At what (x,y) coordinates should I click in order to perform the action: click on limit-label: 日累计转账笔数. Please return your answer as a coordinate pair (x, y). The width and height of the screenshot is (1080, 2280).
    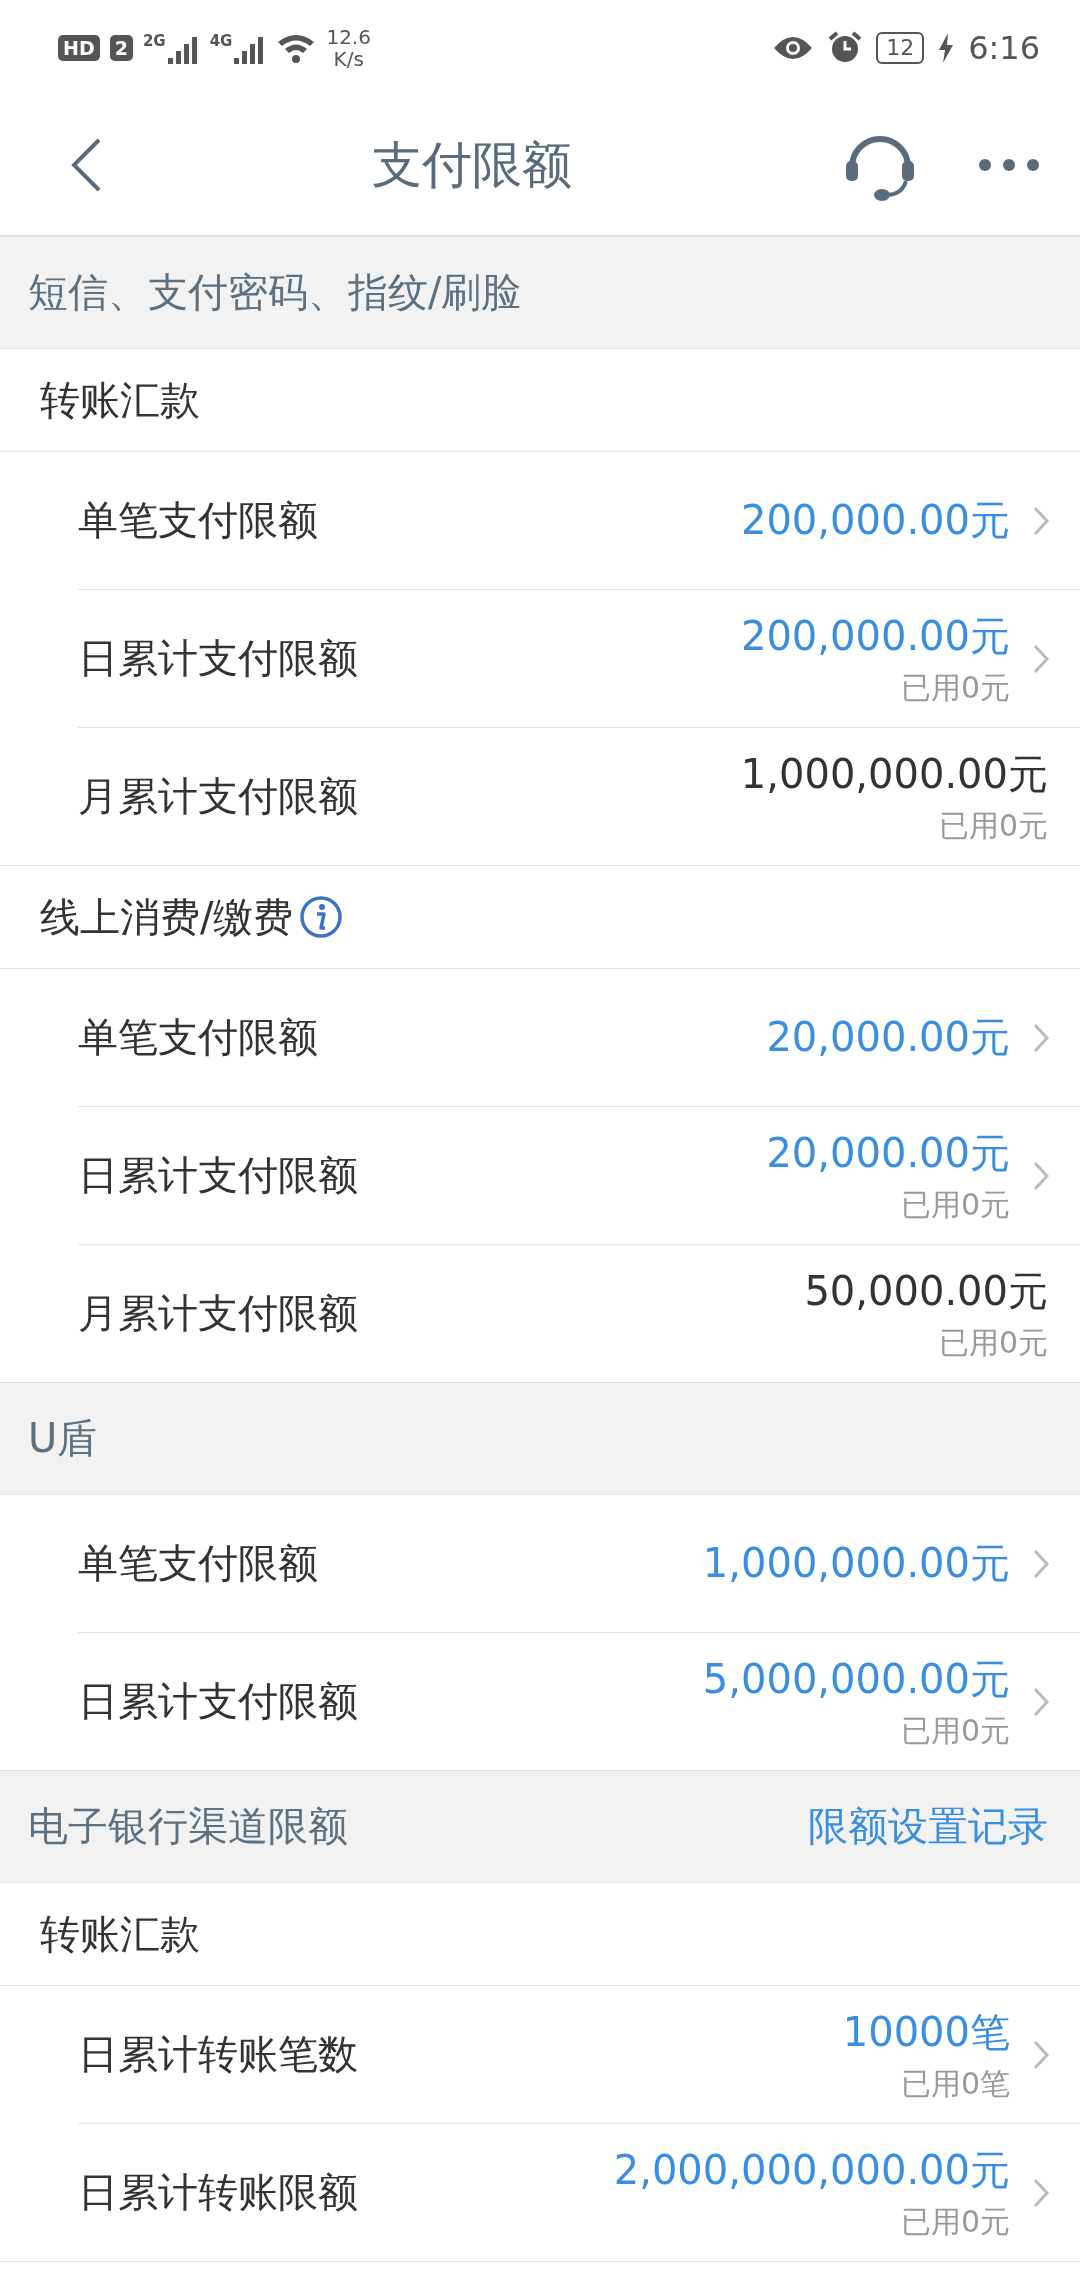
    Looking at the image, I should click on (218, 2054).